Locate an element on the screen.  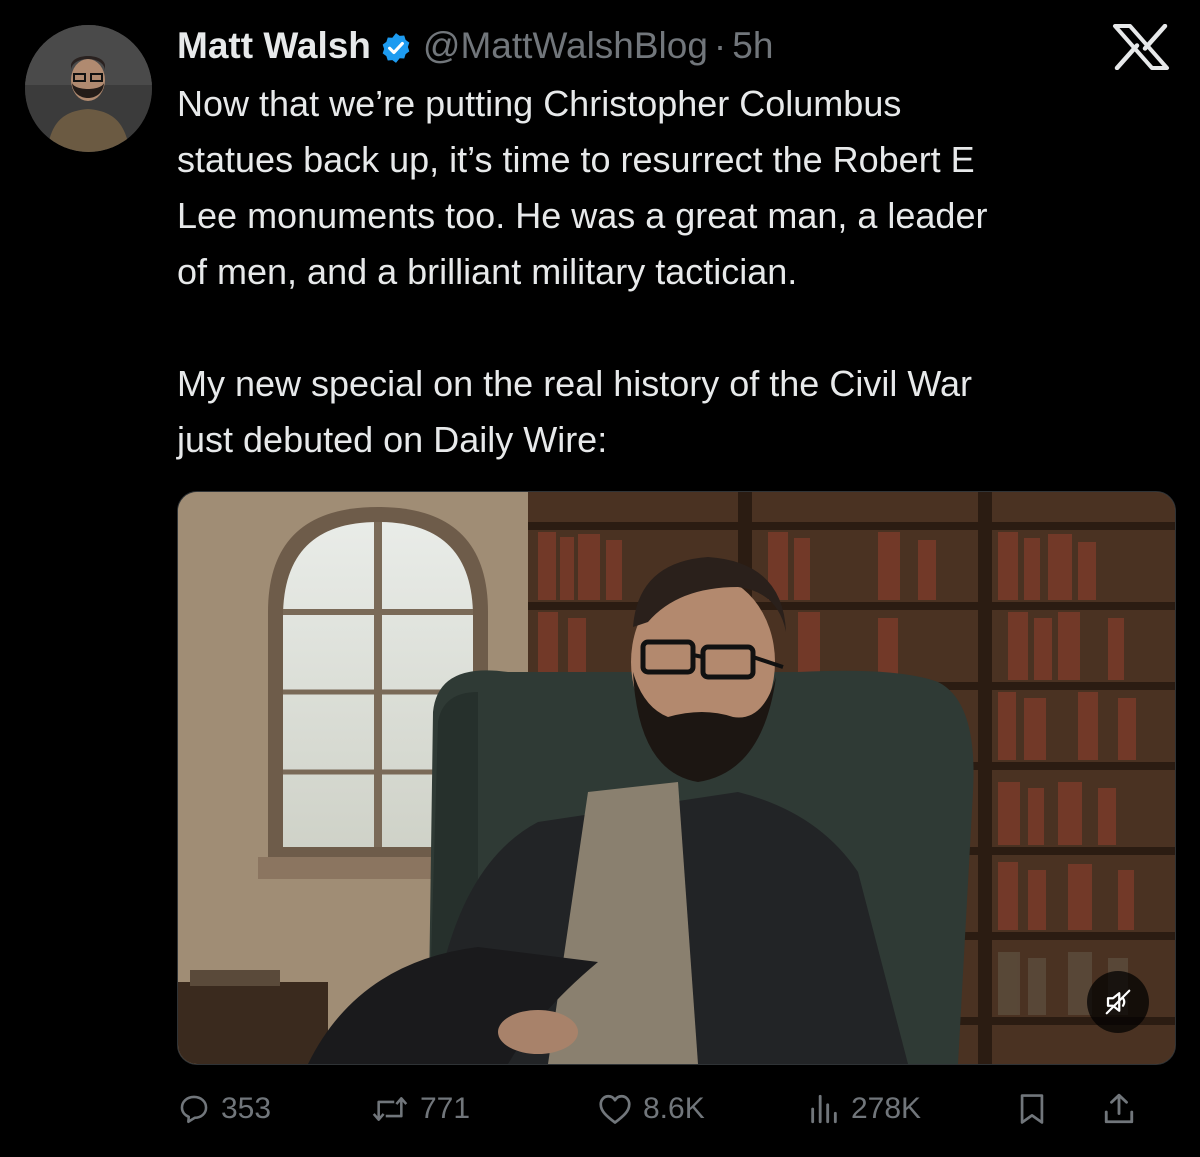
tweet-header: Matt Walsh @MattWalshBlog · 5h is located at coordinates (475, 46).